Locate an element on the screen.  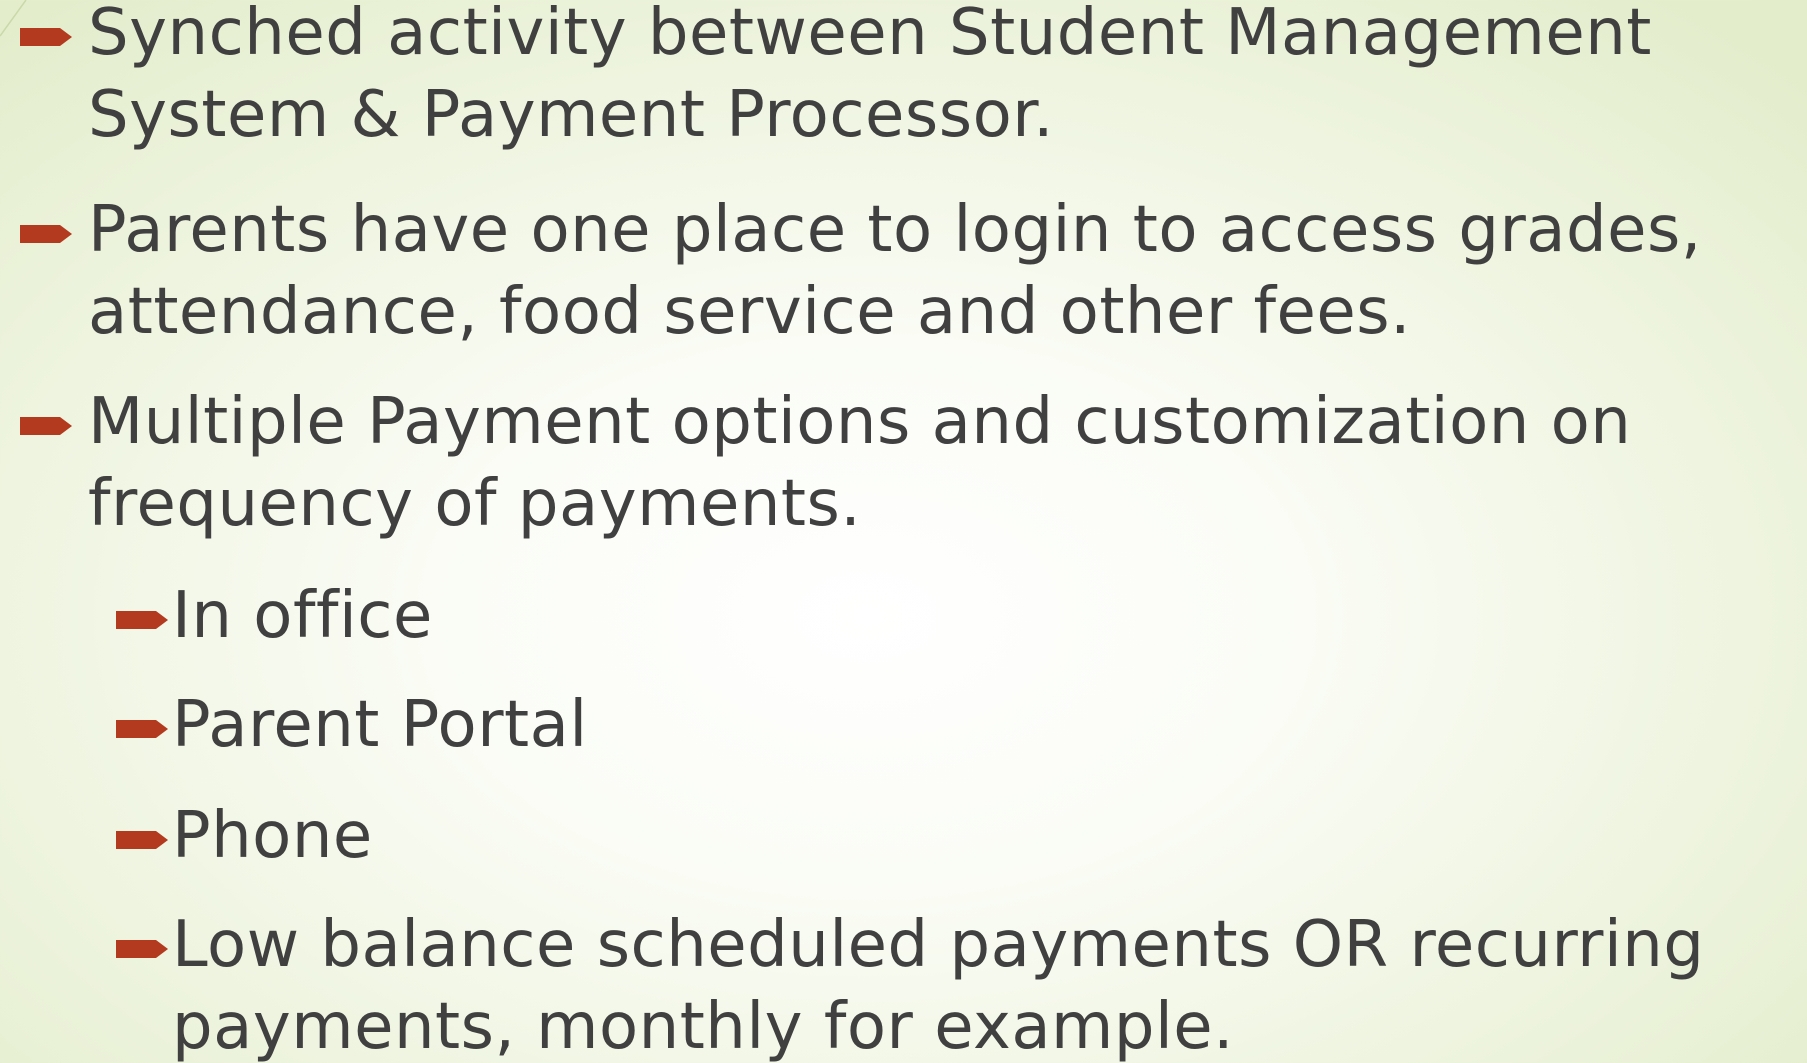
bullet-text-line: System & Payment Processor. is located at coordinates (571, 115).